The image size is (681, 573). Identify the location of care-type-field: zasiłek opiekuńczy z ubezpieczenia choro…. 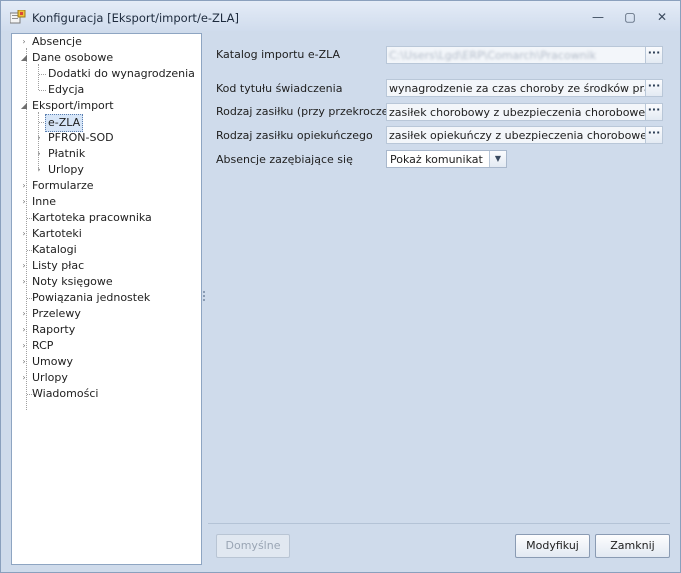
(524, 135).